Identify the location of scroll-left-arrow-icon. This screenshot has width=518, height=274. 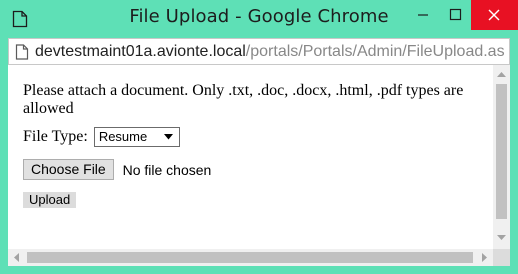
(16, 257).